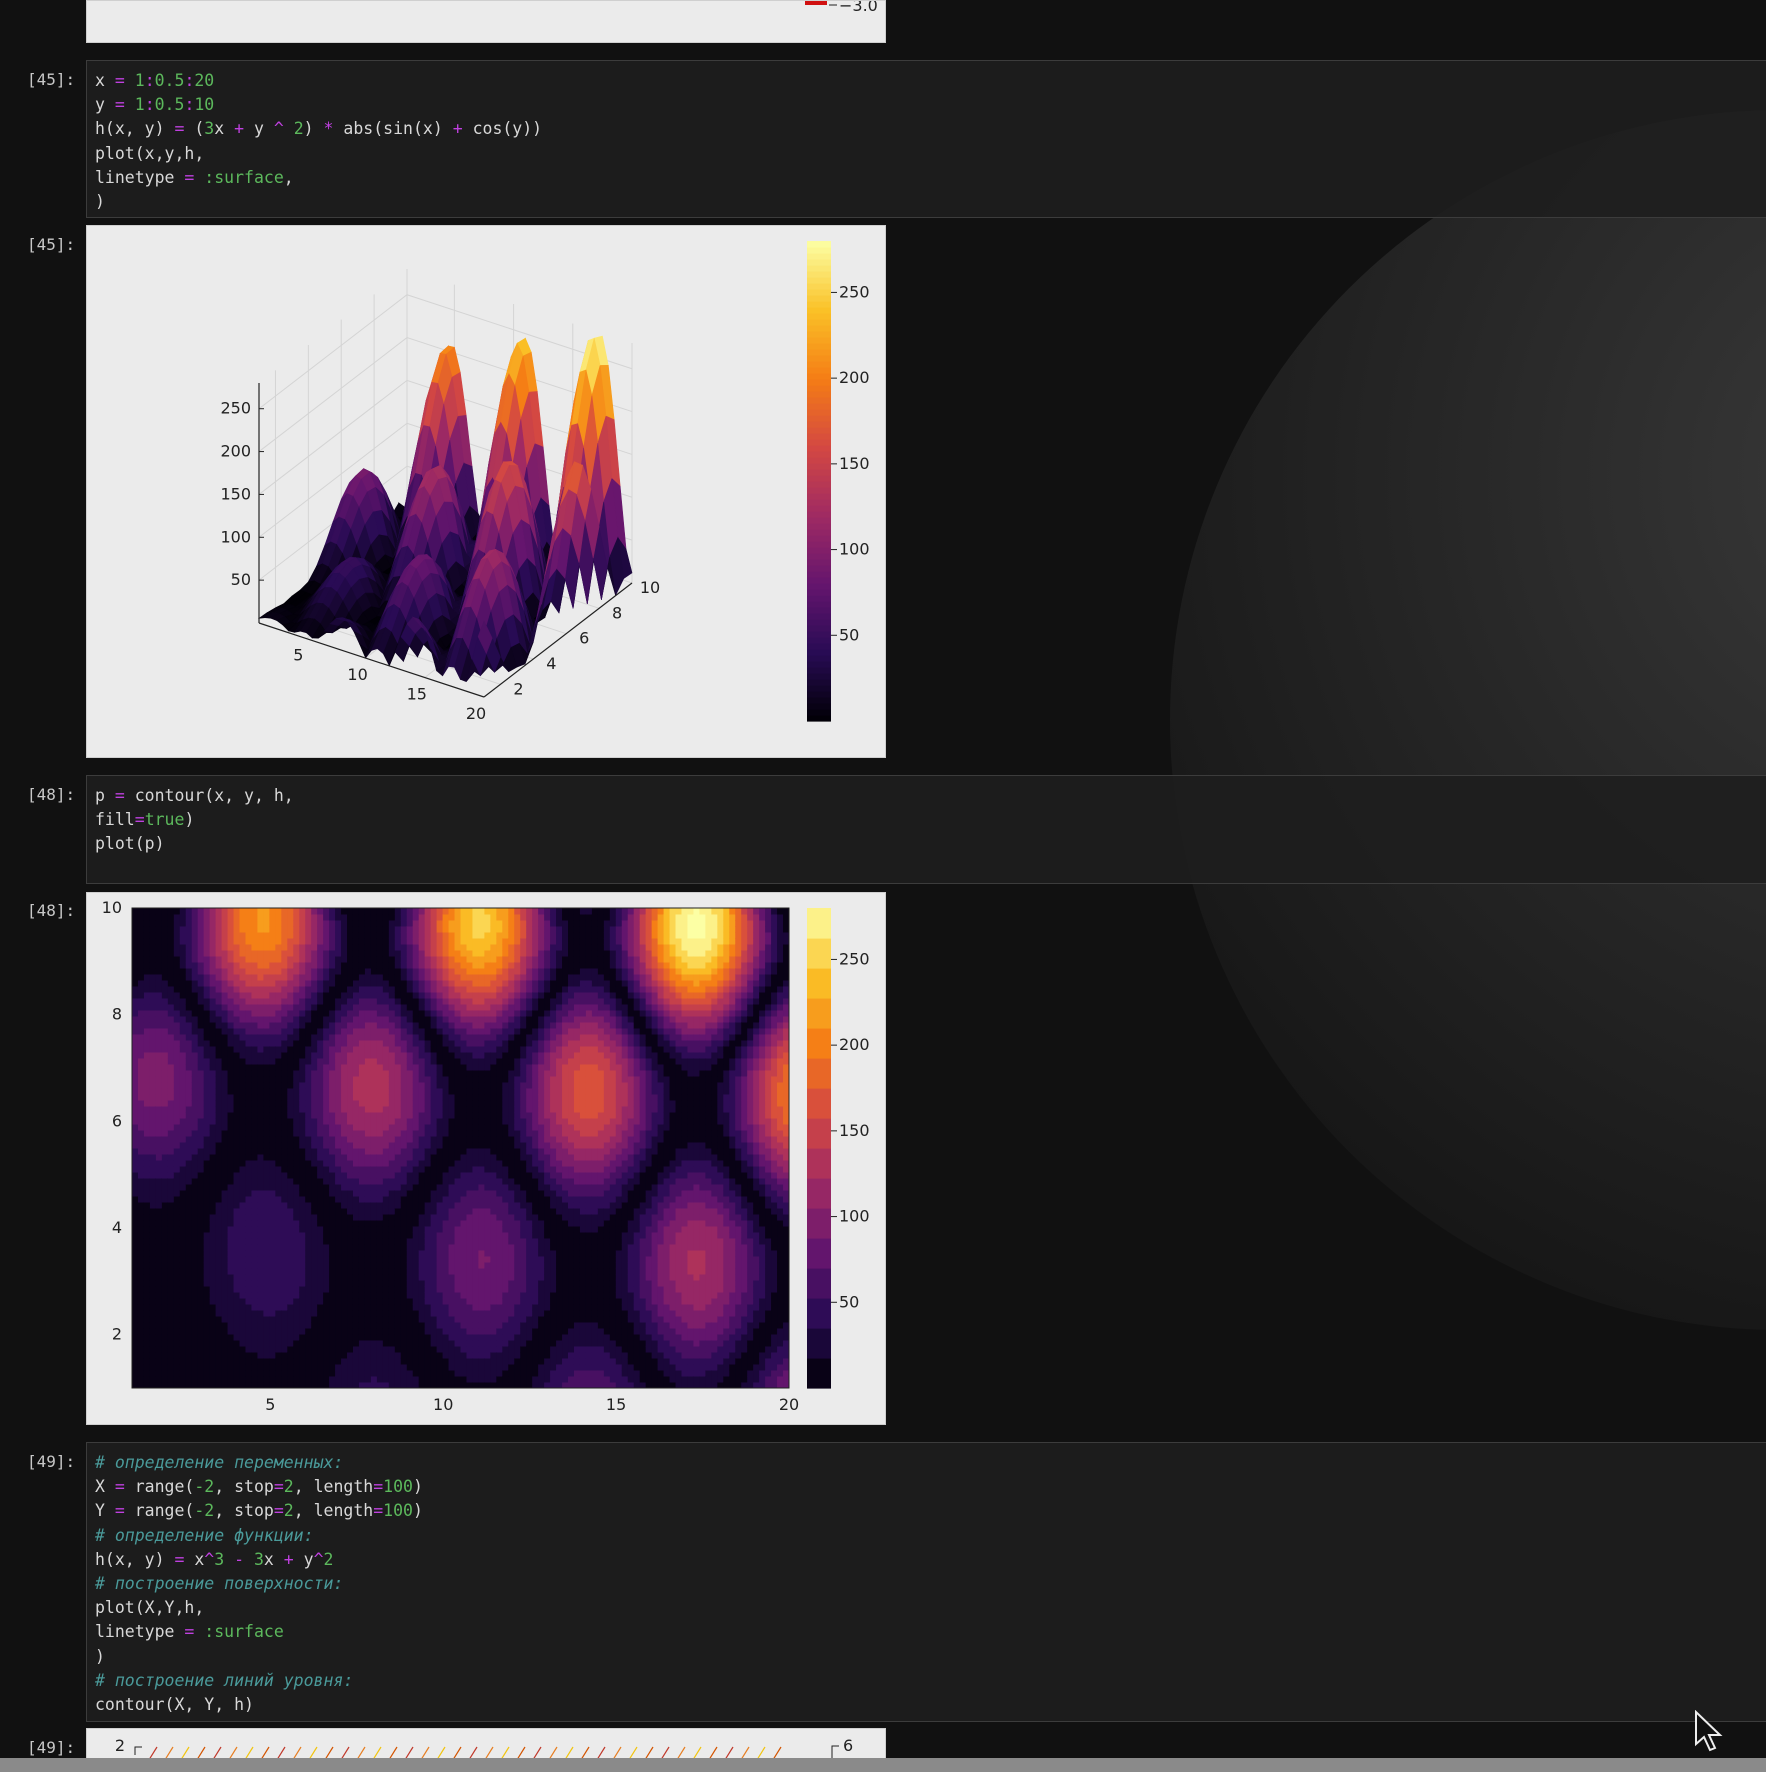 This screenshot has height=1772, width=1766. I want to click on y-tick-label: 2, so click(518, 688).